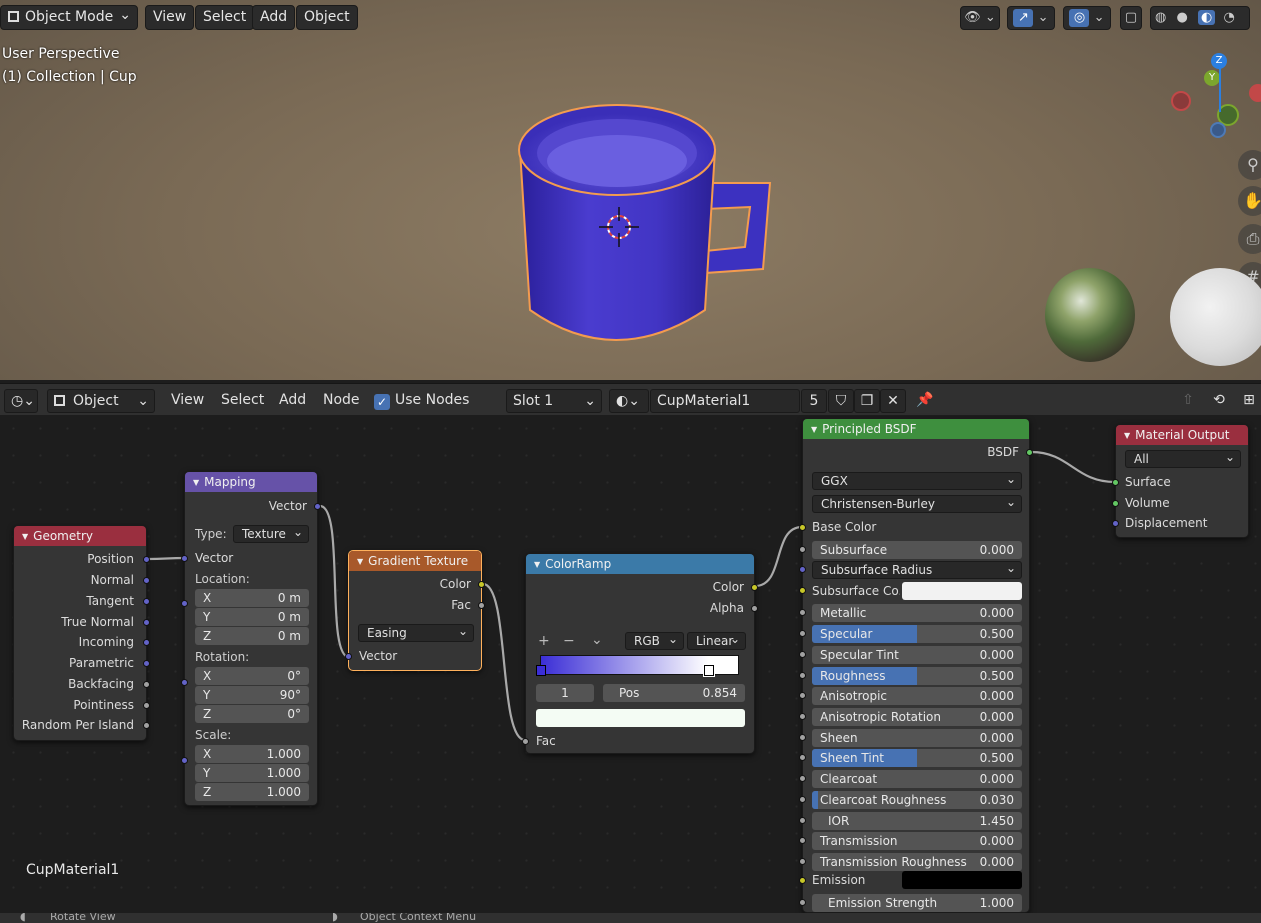 The image size is (1261, 923). Describe the element at coordinates (640, 718) in the screenshot. I see `stop-color-swatch` at that location.